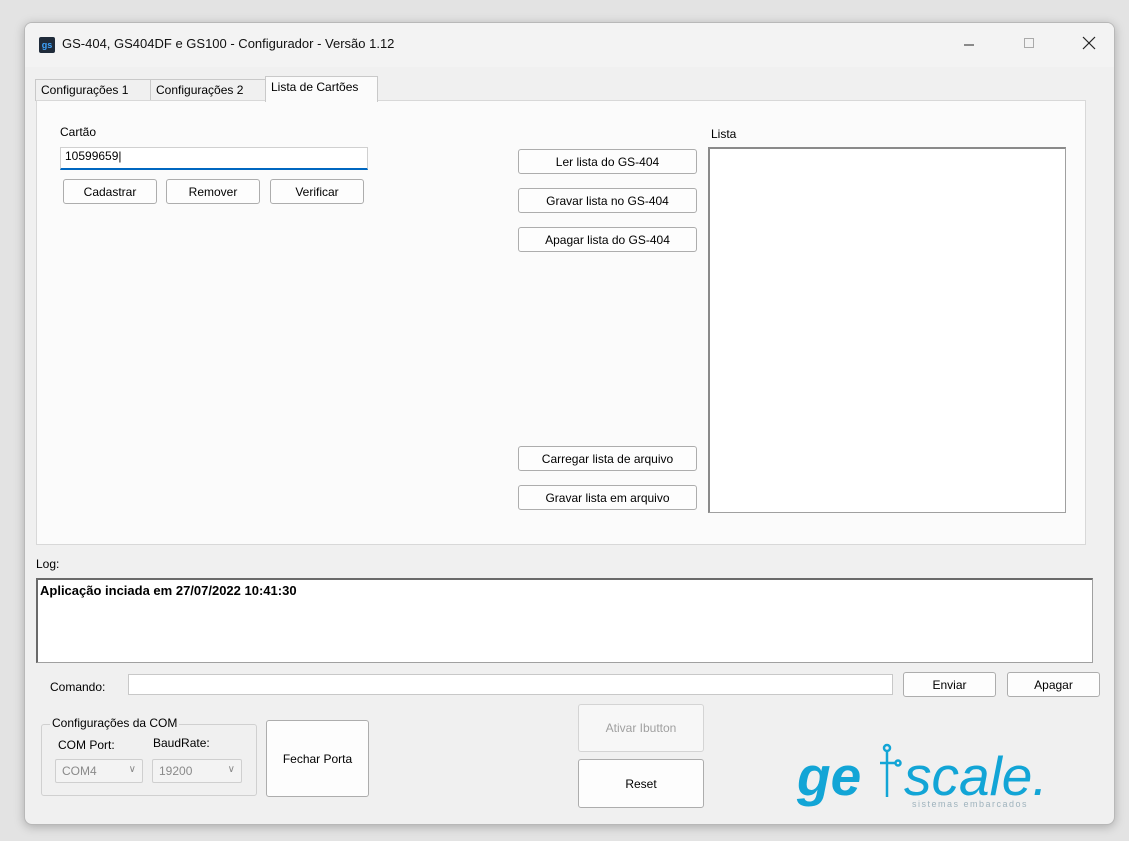  I want to click on gravar-lista-button: Gravar lista no GS-404, so click(607, 200).